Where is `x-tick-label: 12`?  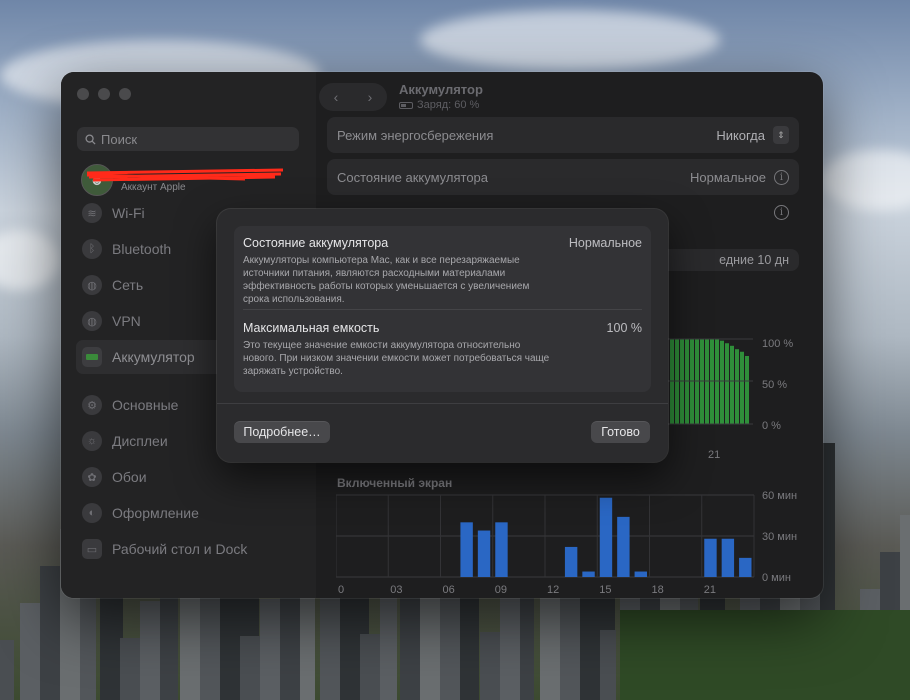
x-tick-label: 12 is located at coordinates (553, 590).